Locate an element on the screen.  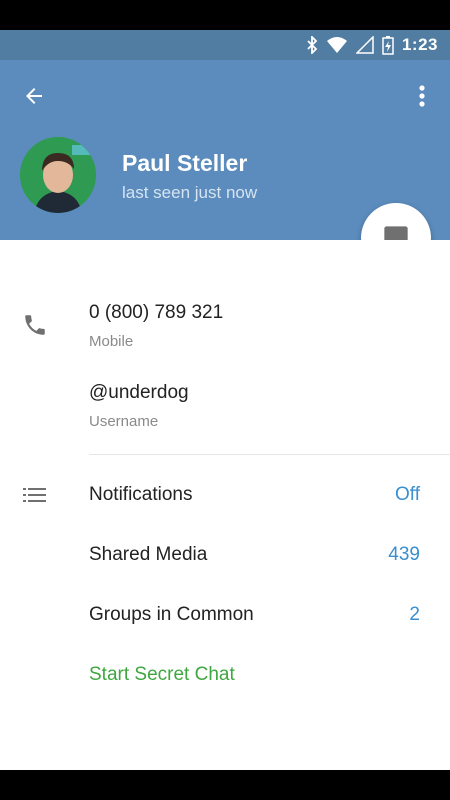
groups-in-common-row: Groups in Common 2 is located at coordinates (225, 615).